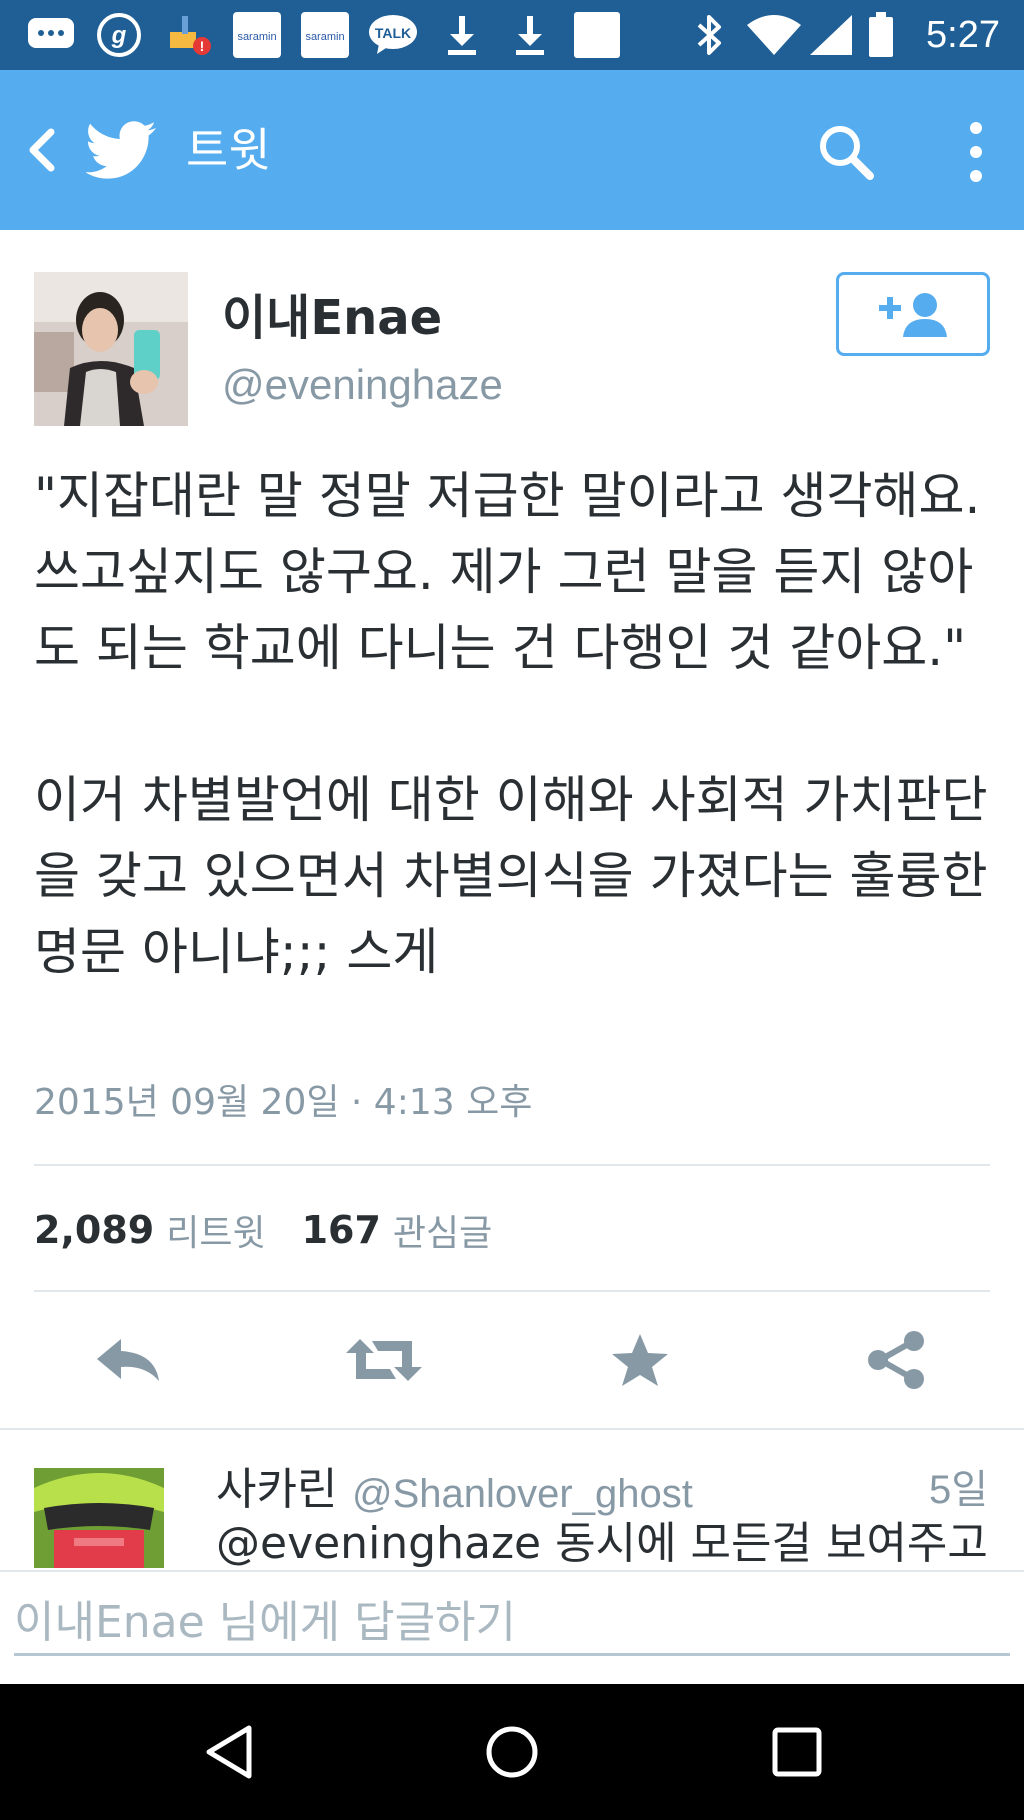 The width and height of the screenshot is (1024, 1820). Describe the element at coordinates (94, 1230) in the screenshot. I see `retweet-count: 2,089` at that location.